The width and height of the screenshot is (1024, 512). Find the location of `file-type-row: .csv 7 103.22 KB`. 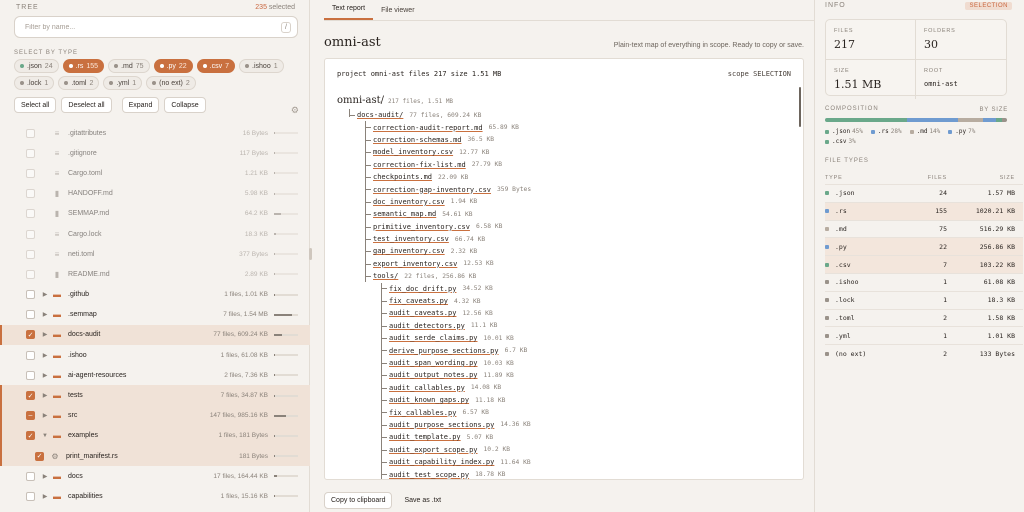

file-type-row: .csv 7 103.22 KB is located at coordinates (924, 264).